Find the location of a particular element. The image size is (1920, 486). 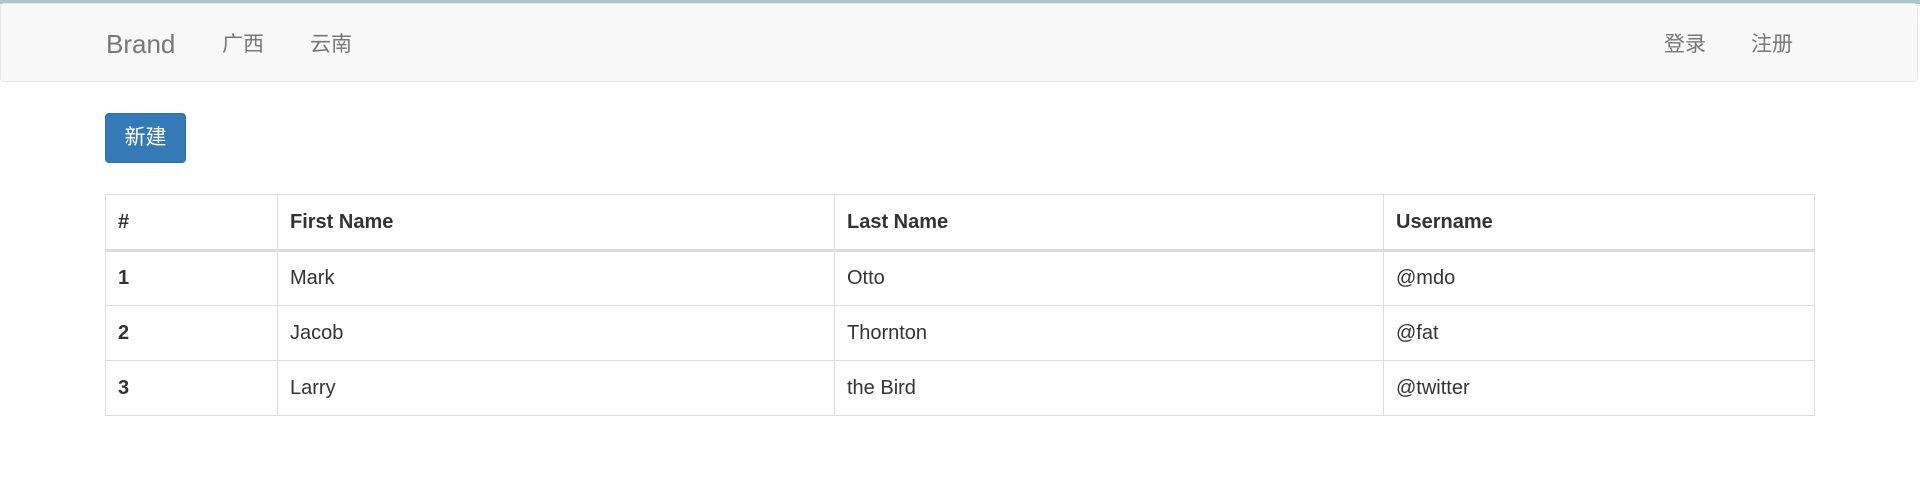

new-button: 新建 is located at coordinates (145, 138).